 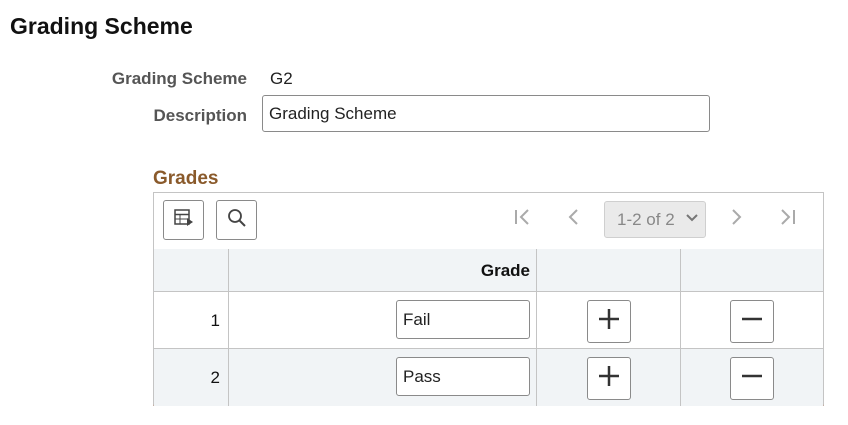 I want to click on next-page-icon, so click(x=737, y=220).